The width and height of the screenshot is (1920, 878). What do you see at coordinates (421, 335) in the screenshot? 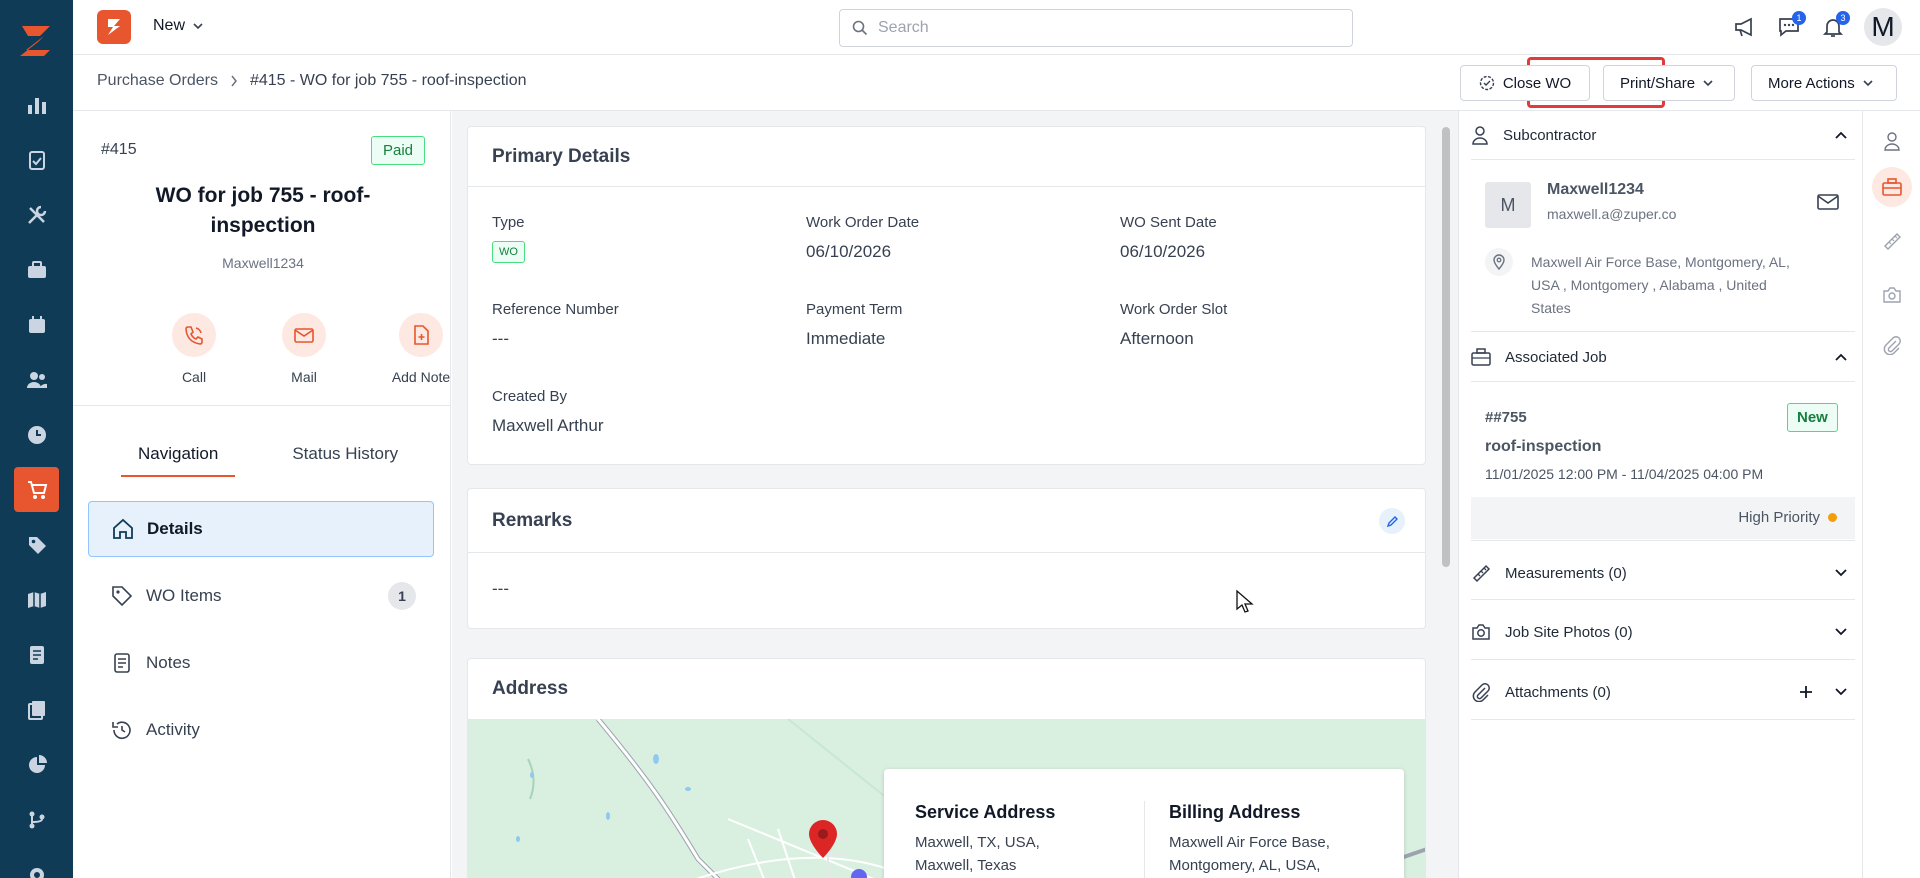
I see `add-note-icon` at bounding box center [421, 335].